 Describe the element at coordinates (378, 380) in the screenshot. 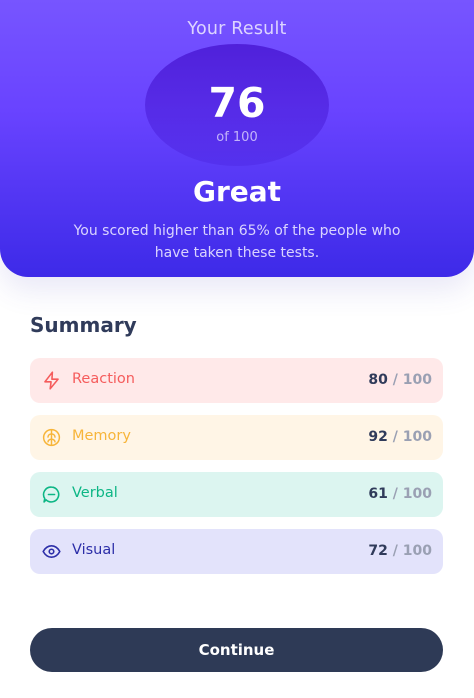

I see `score-value: 80` at that location.